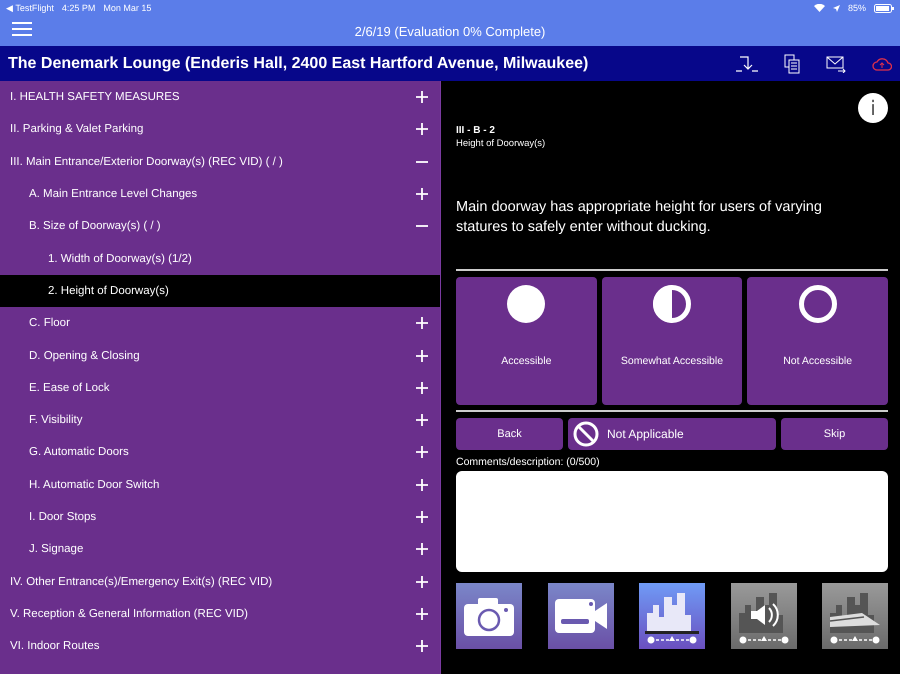 Image resolution: width=900 pixels, height=674 pixels. I want to click on prohibited-icon, so click(586, 434).